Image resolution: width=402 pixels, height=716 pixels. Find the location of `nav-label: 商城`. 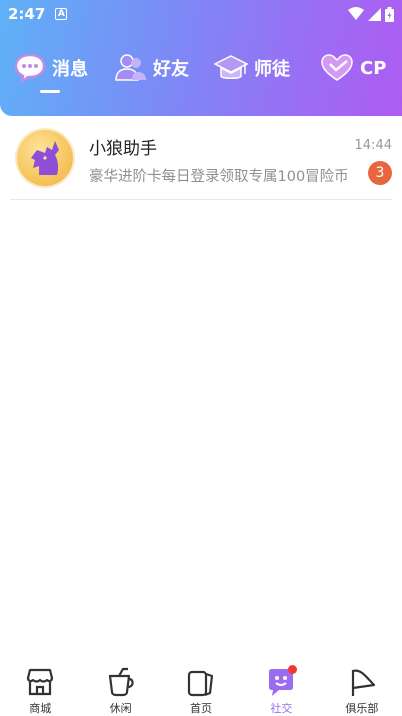

nav-label: 商城 is located at coordinates (40, 708).